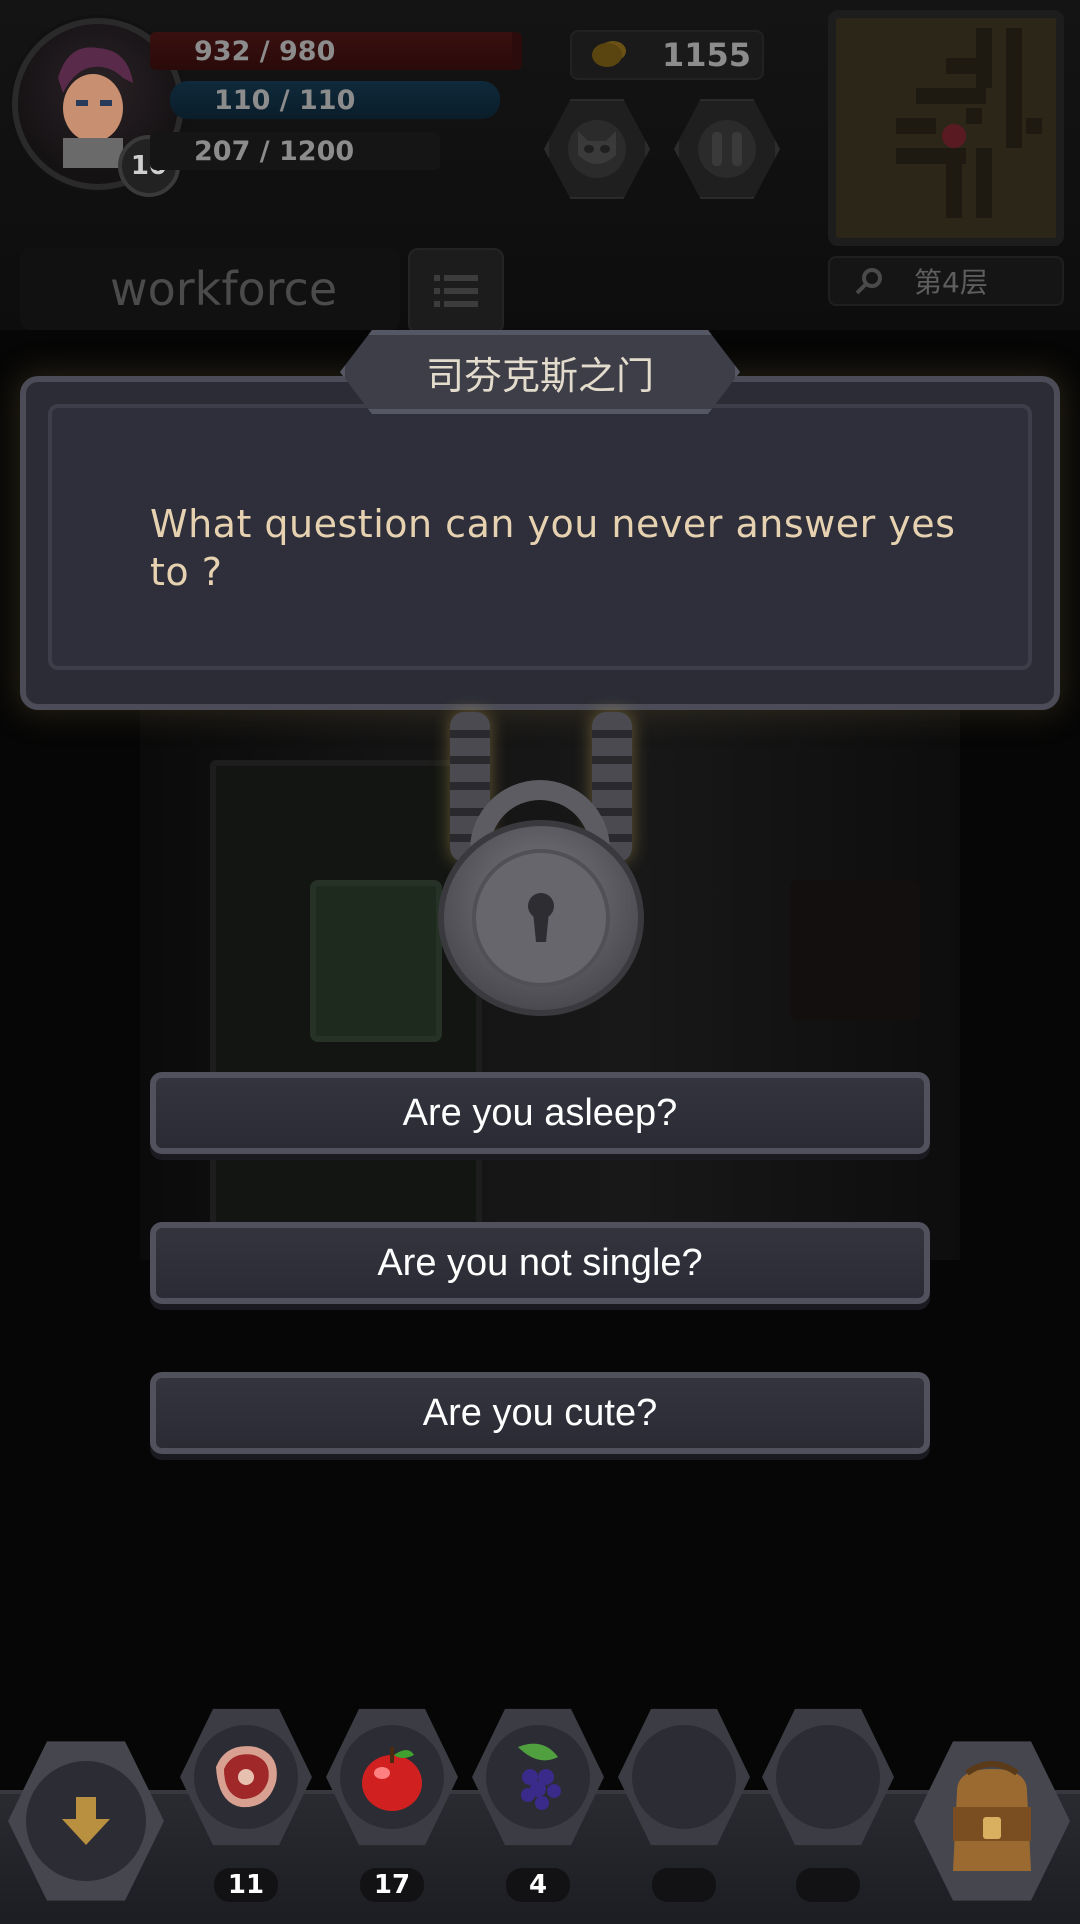  What do you see at coordinates (540, 1113) in the screenshot?
I see `answer-option-1: Are you asleep?` at bounding box center [540, 1113].